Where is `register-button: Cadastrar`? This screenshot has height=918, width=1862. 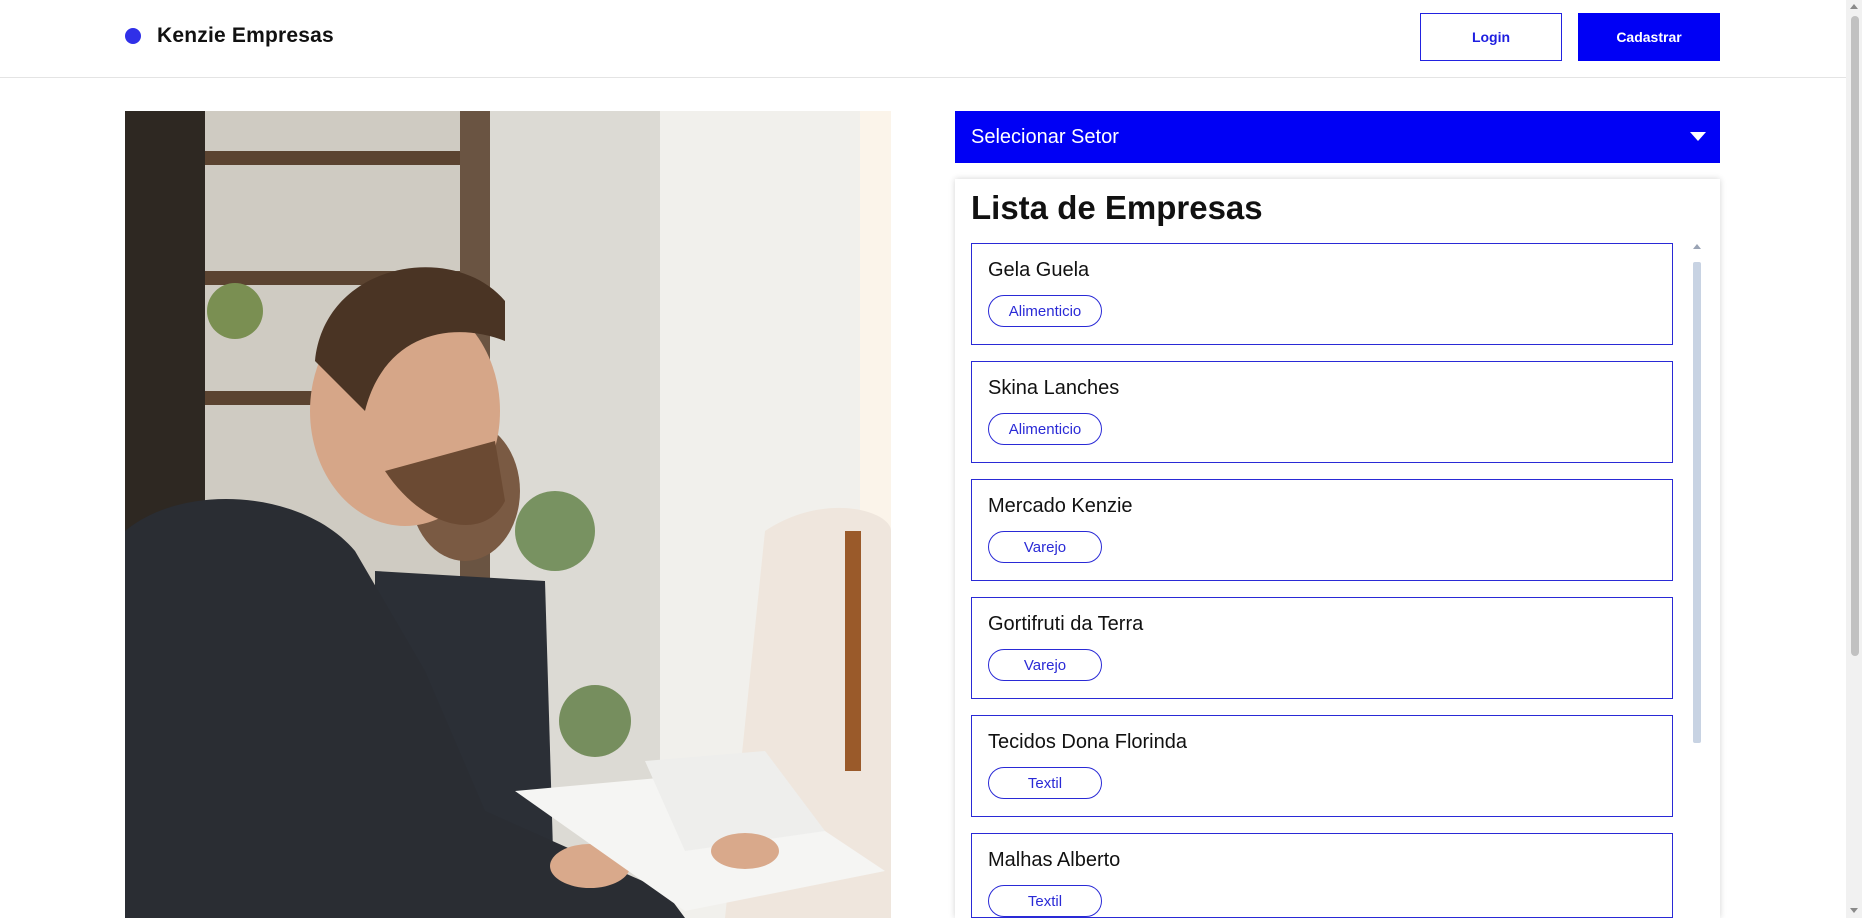 register-button: Cadastrar is located at coordinates (1649, 37).